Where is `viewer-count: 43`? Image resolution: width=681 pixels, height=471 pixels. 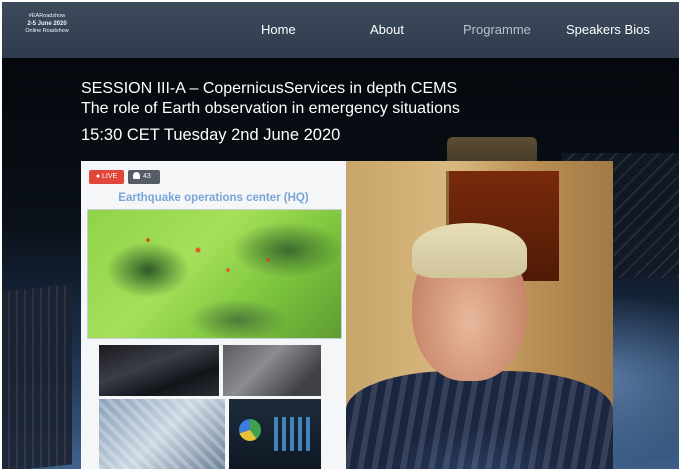 viewer-count: 43 is located at coordinates (147, 176).